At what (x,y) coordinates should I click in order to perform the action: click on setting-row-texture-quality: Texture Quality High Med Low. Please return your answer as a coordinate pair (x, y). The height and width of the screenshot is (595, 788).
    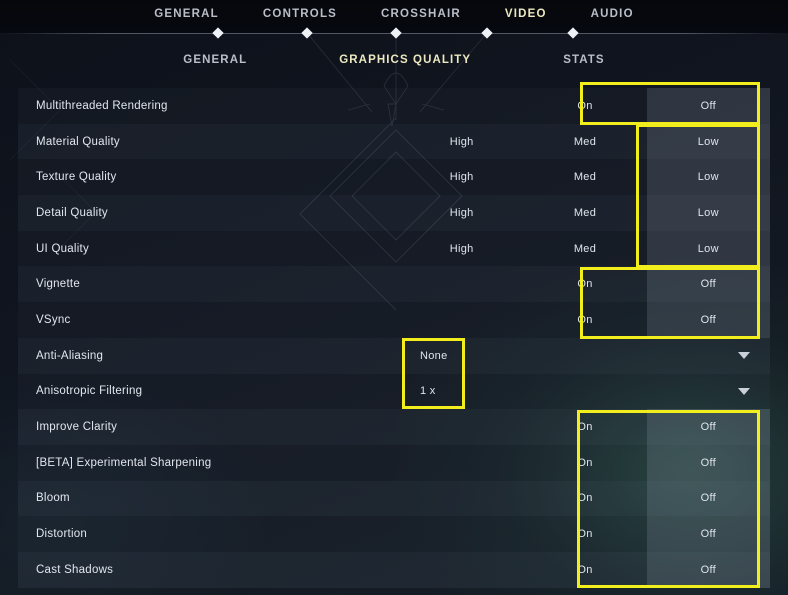
    Looking at the image, I should click on (394, 177).